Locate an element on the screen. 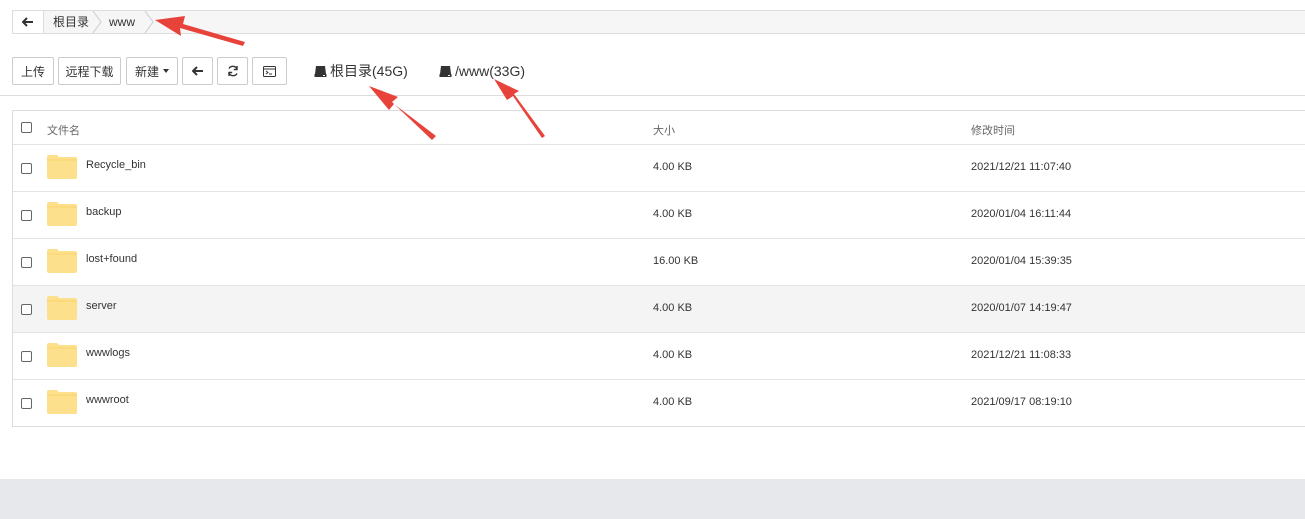 This screenshot has height=519, width=1305. disk-www-label: /www(33G) is located at coordinates (490, 71).